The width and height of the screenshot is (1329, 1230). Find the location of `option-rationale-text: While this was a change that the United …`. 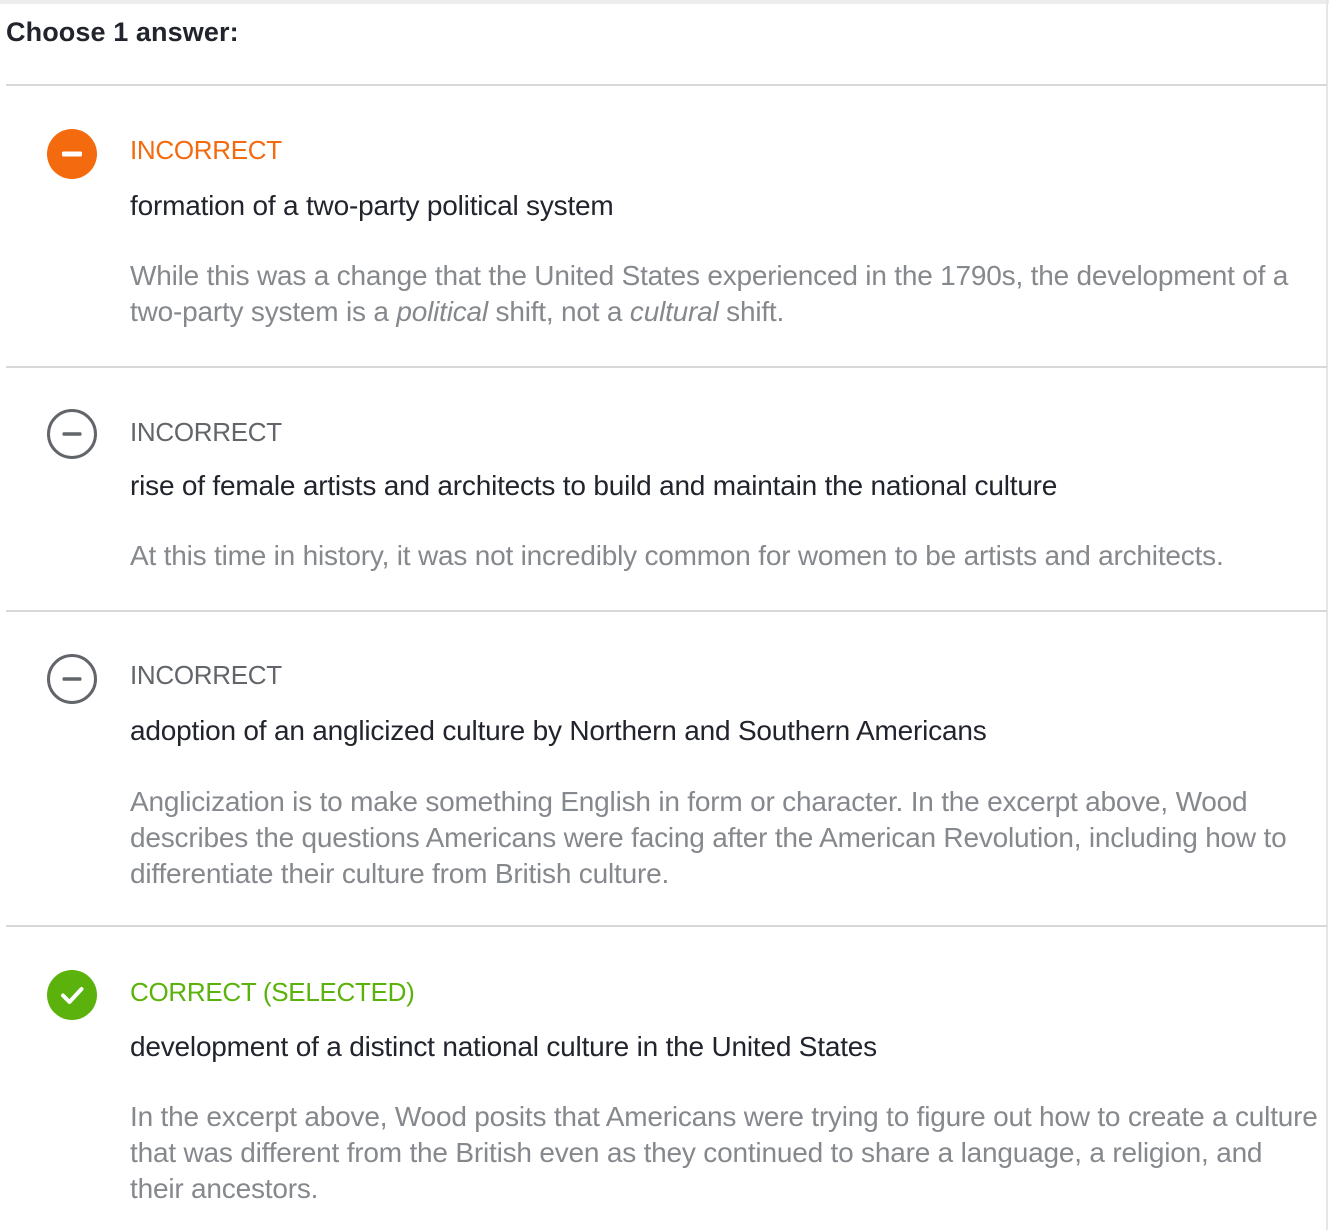

option-rationale-text: While this was a change that the United … is located at coordinates (709, 293).